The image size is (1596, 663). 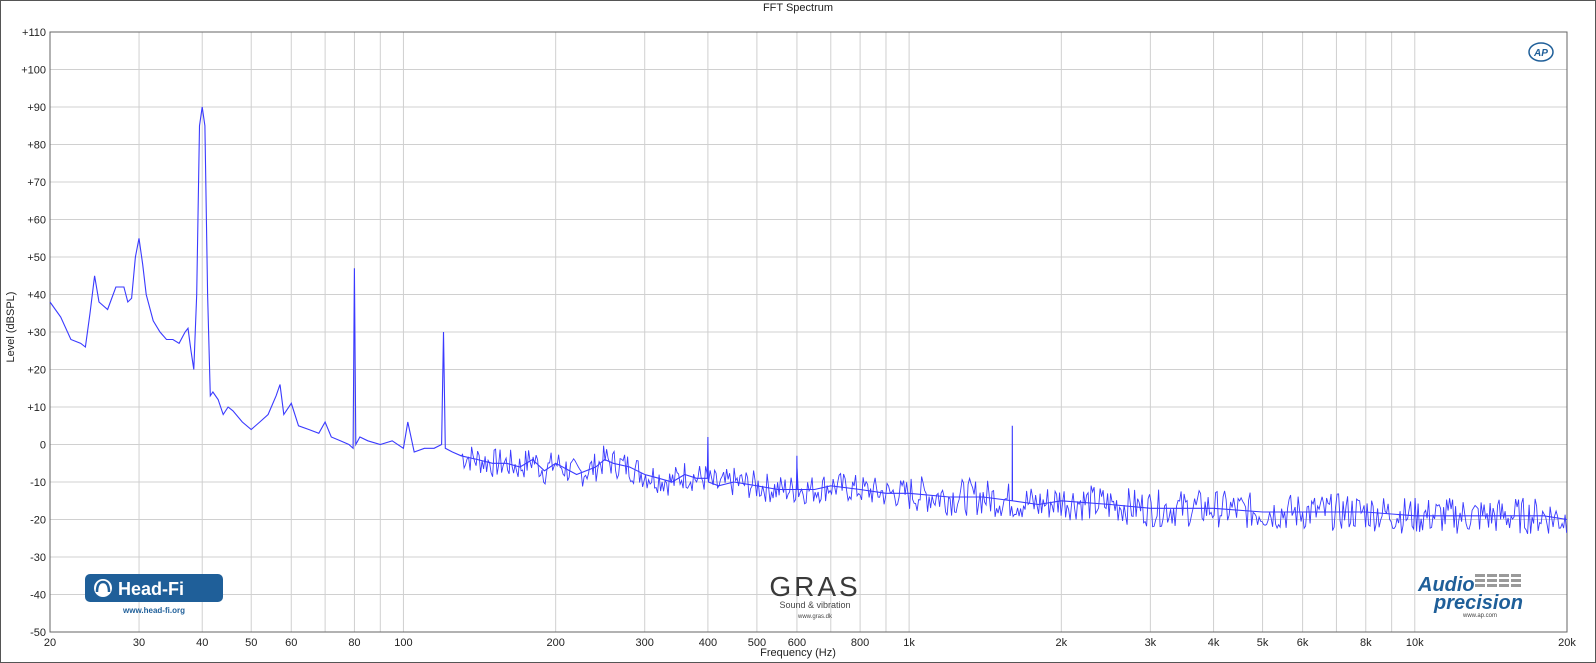 What do you see at coordinates (34, 33) in the screenshot?
I see `y-tick-label: +110` at bounding box center [34, 33].